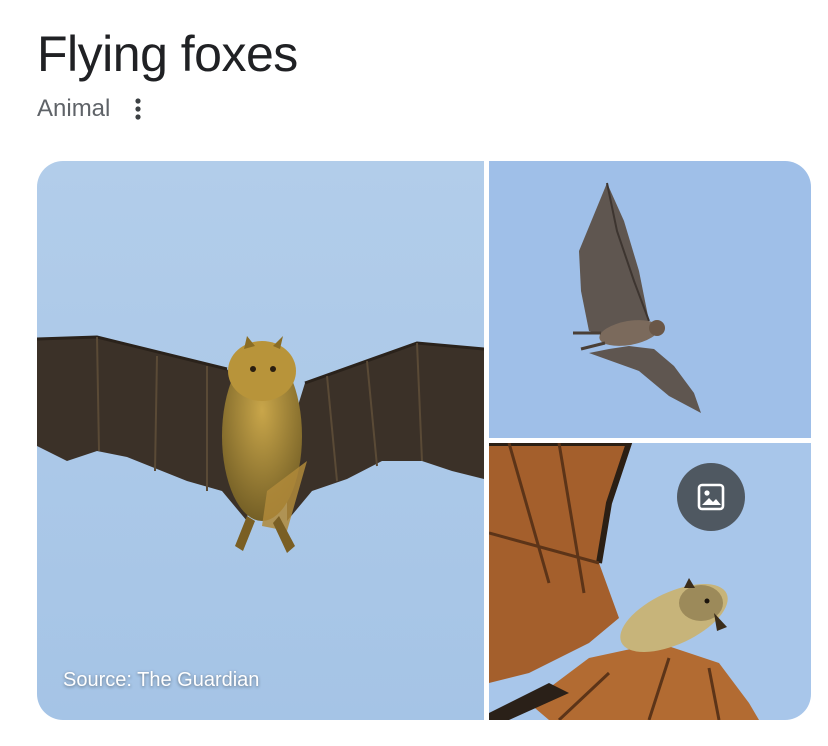 The image size is (828, 746). I want to click on entity-type: Animal, so click(74, 108).